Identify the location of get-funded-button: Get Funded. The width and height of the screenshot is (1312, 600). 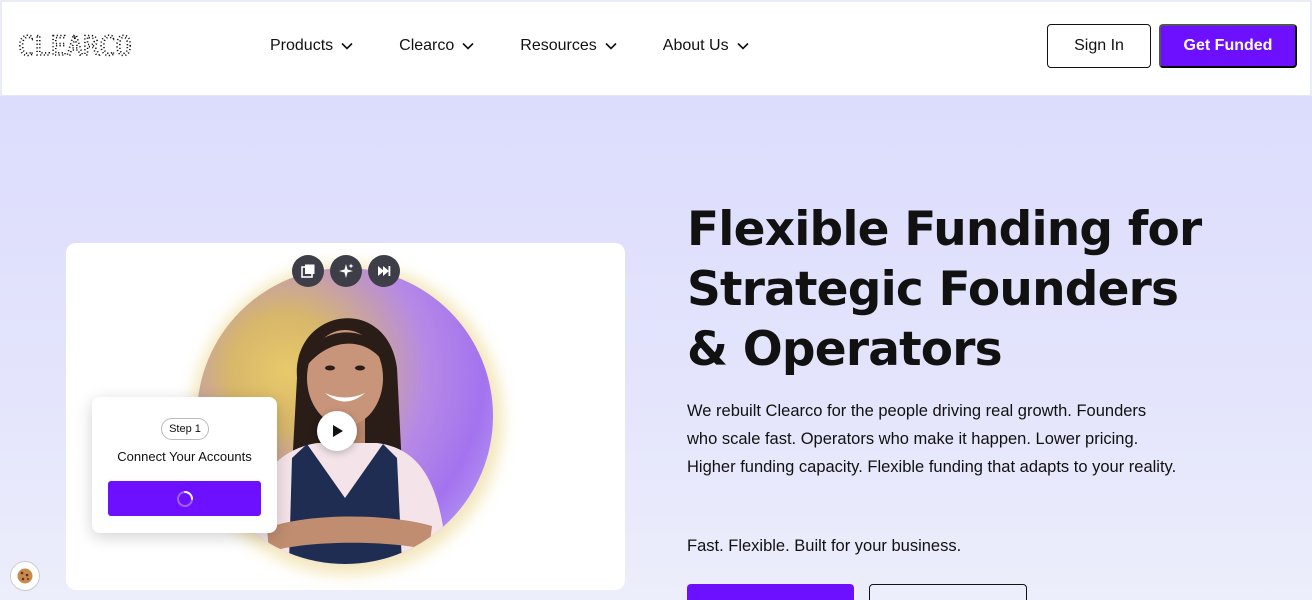
(1228, 46).